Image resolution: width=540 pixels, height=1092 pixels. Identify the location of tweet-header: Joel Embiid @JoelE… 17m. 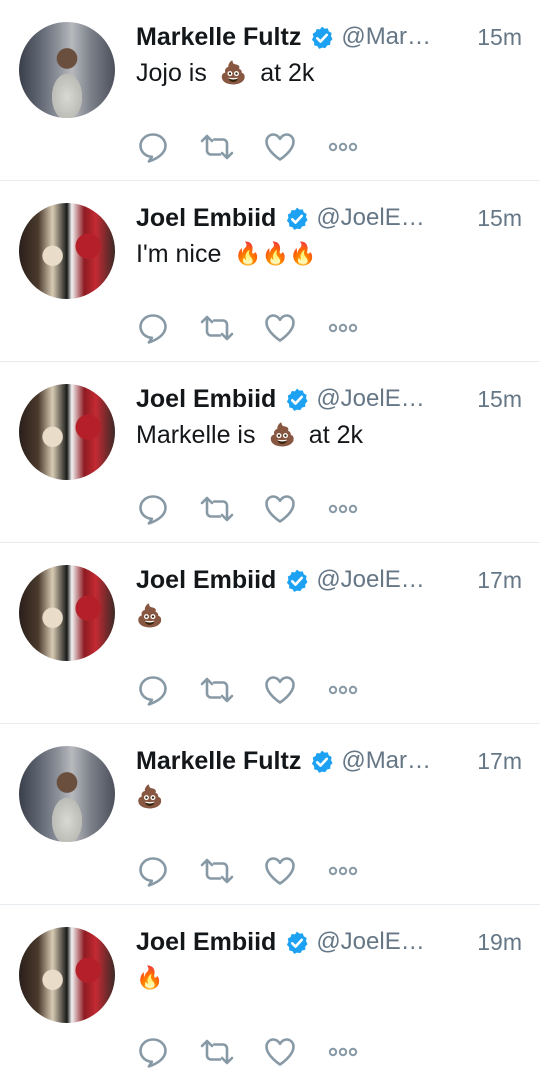
(329, 580).